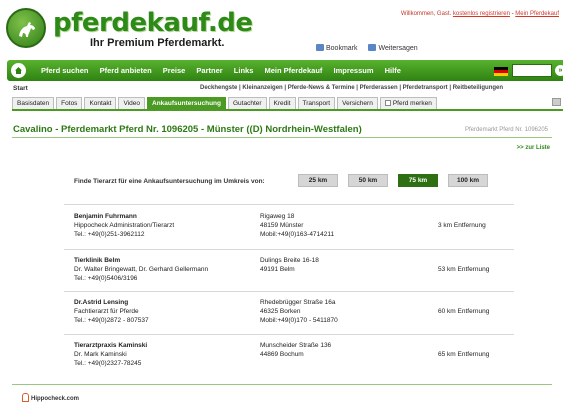  Describe the element at coordinates (106, 278) in the screenshot. I see `vet-phone: Tel.: +49(0)5406/3196` at that location.